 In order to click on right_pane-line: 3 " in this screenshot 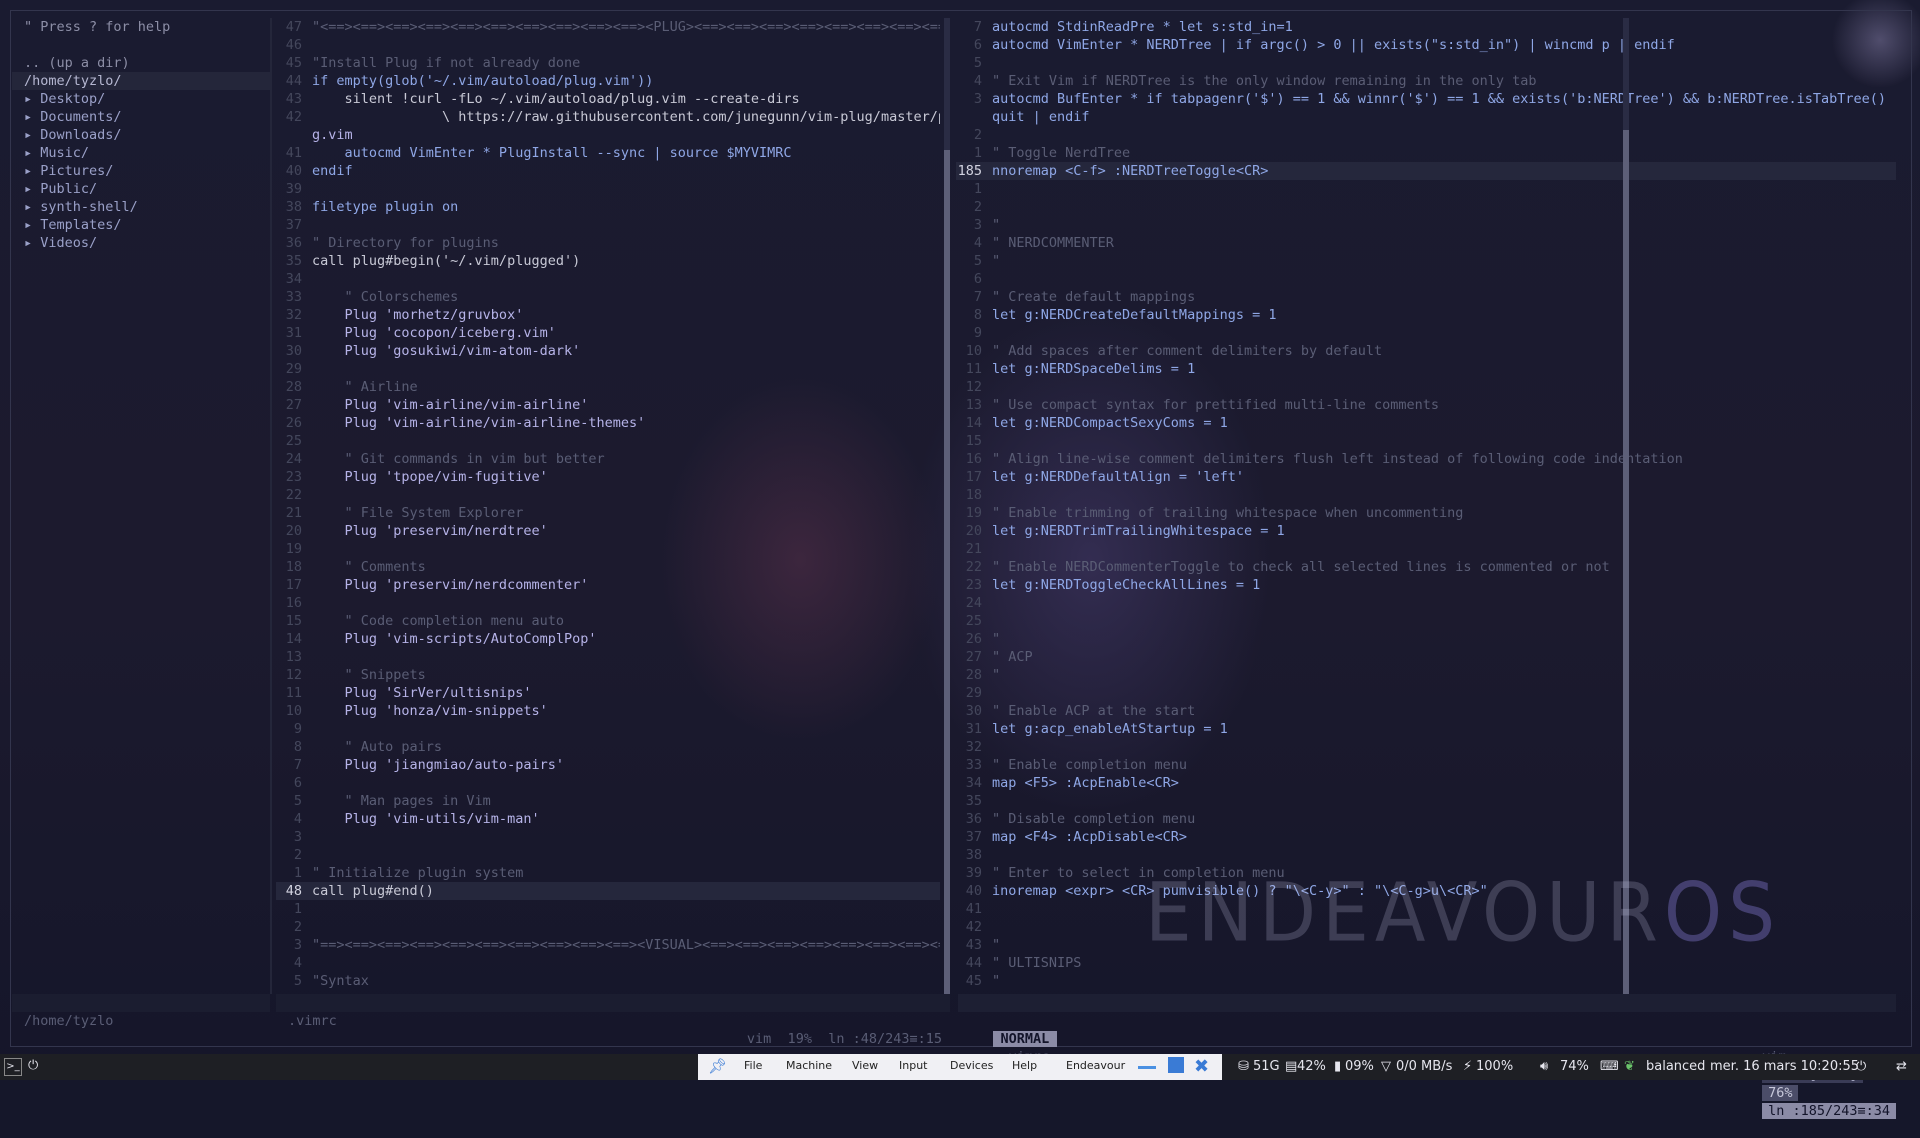, I will do `click(1426, 225)`.